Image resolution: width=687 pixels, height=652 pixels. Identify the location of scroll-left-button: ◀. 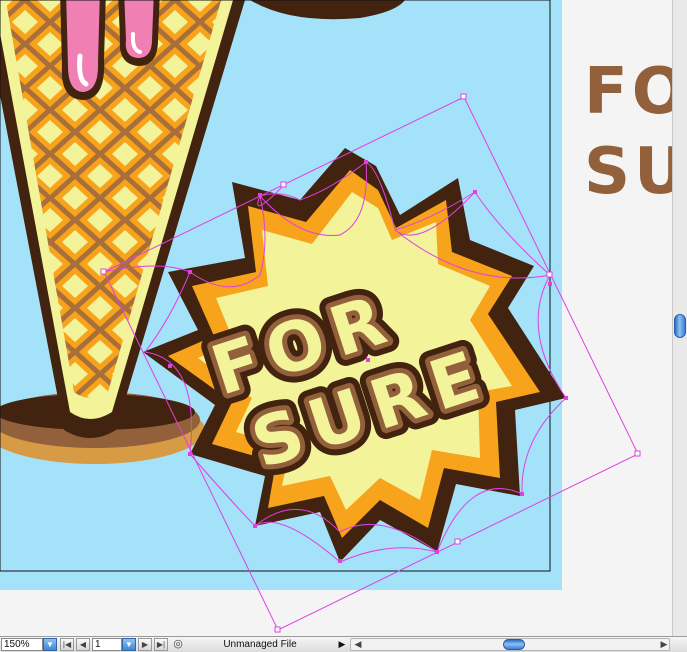
(358, 644).